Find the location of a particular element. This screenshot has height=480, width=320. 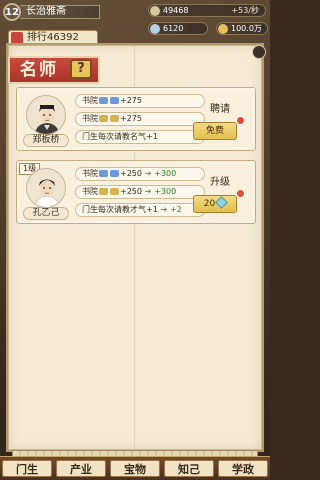

nav-confidants: 知己 is located at coordinates (189, 468).